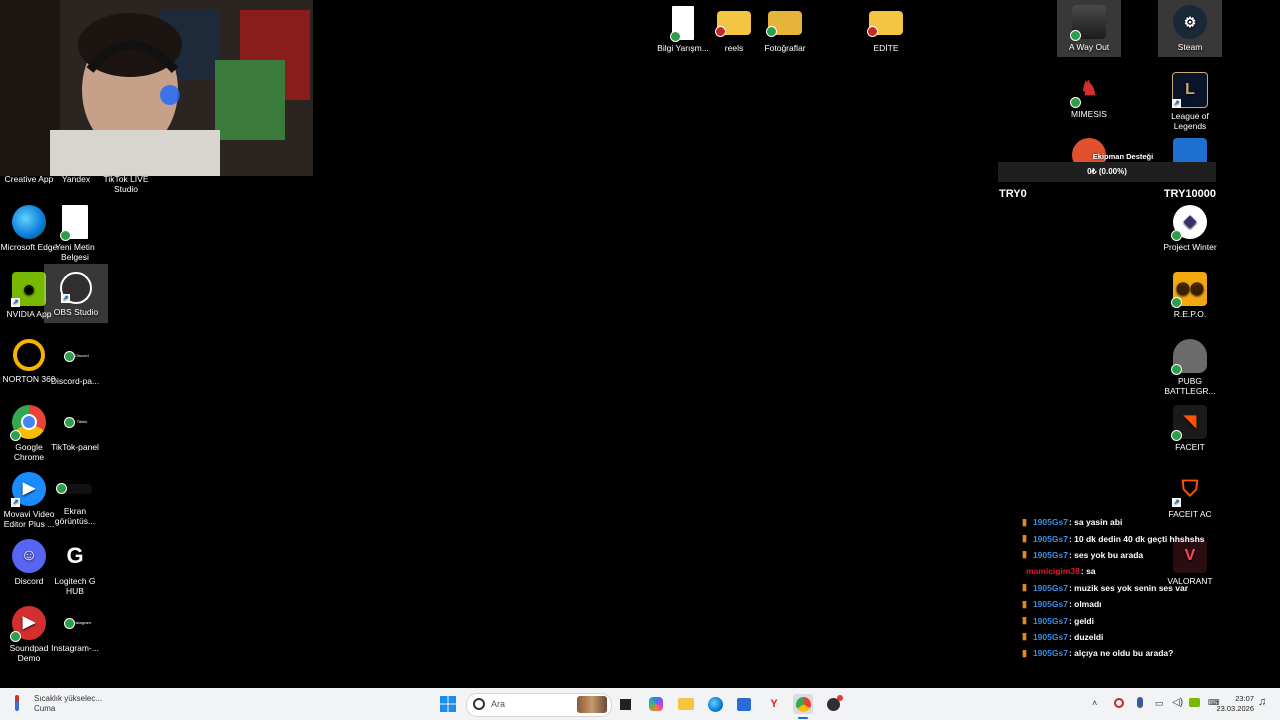 The height and width of the screenshot is (720, 1280). I want to click on store-icon, so click(744, 704).